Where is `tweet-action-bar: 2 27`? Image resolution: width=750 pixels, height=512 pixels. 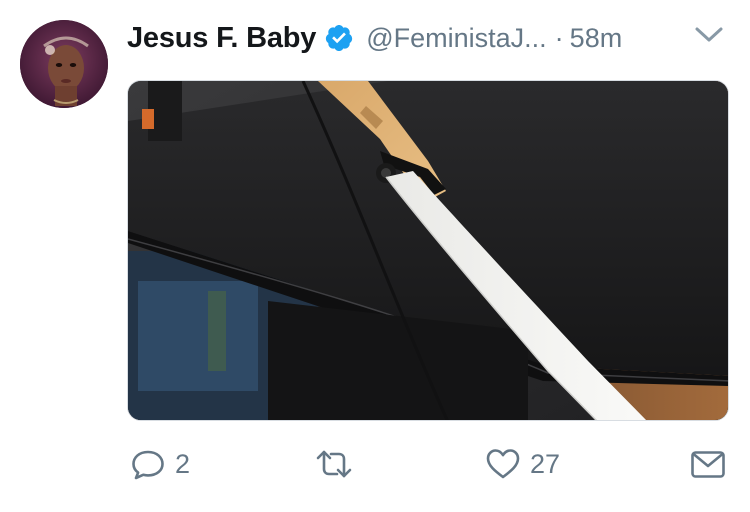
tweet-action-bar: 2 27 is located at coordinates (432, 464).